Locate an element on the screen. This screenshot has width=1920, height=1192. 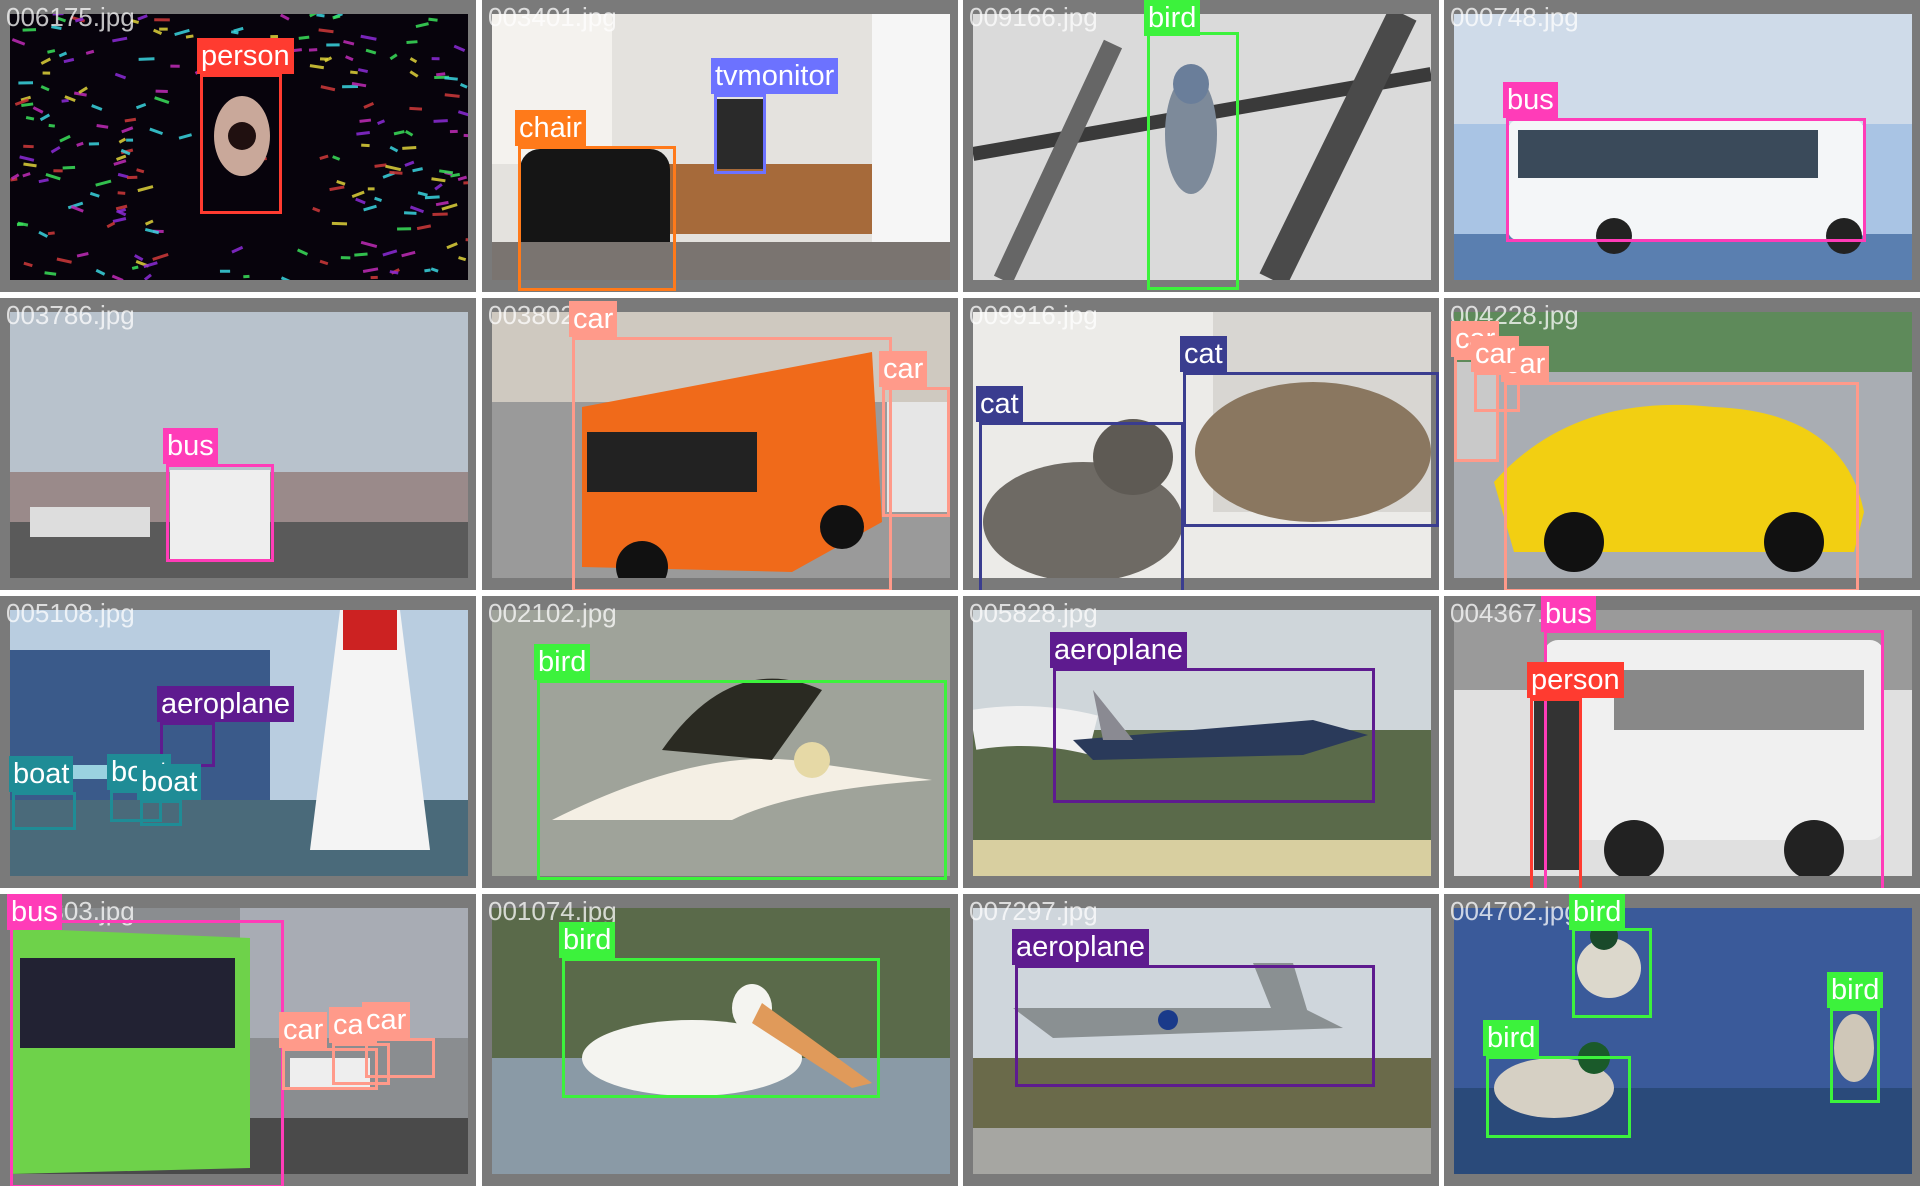
image-tile: 006175.jpg person is located at coordinates (238, 146).